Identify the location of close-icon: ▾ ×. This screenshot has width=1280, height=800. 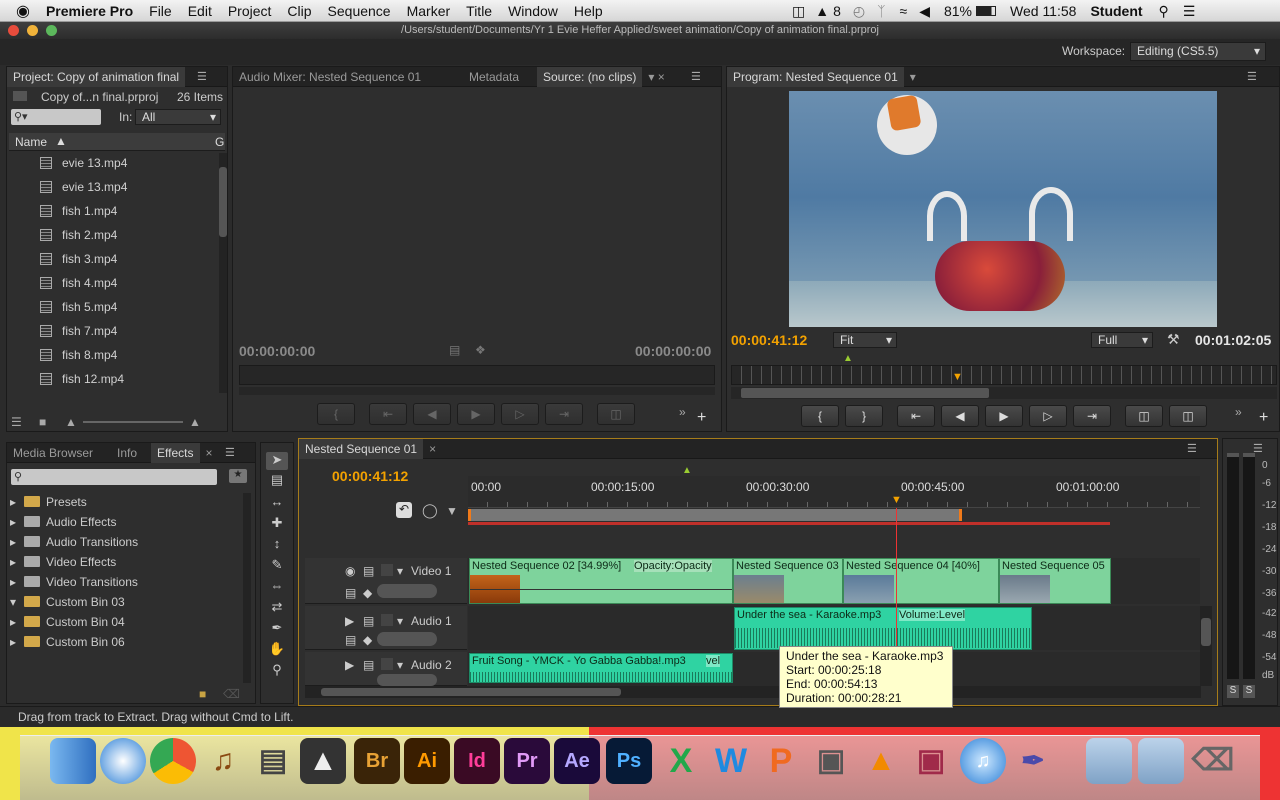
(656, 77).